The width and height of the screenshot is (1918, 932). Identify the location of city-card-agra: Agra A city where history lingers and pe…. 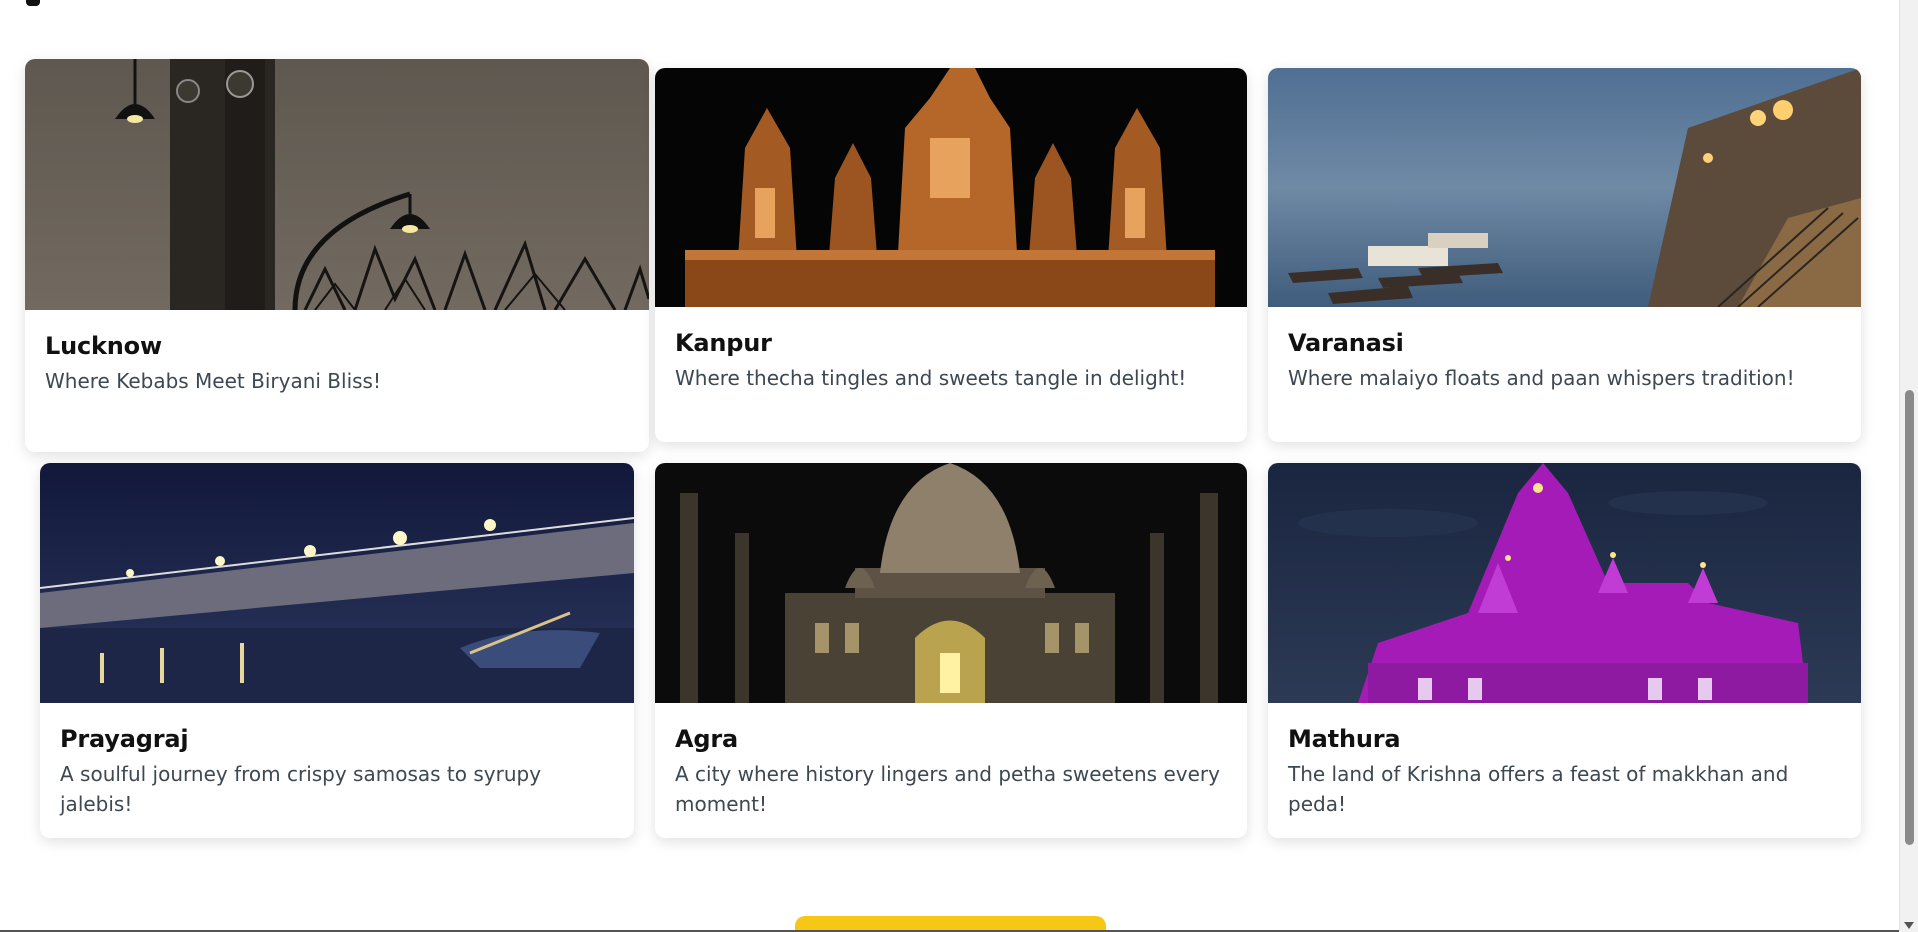
(951, 650).